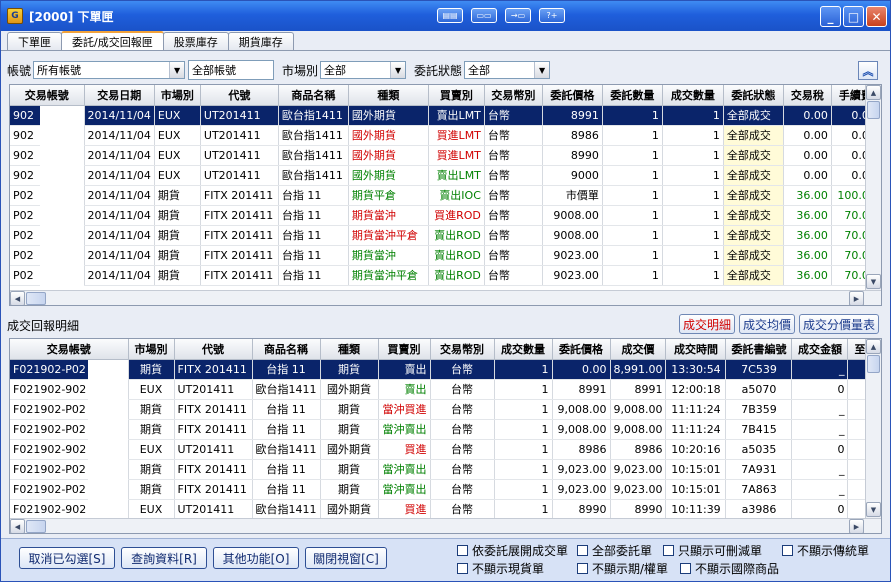 This screenshot has height=582, width=891. Describe the element at coordinates (507, 70) in the screenshot. I see `status-select: 全部 ▼` at that location.